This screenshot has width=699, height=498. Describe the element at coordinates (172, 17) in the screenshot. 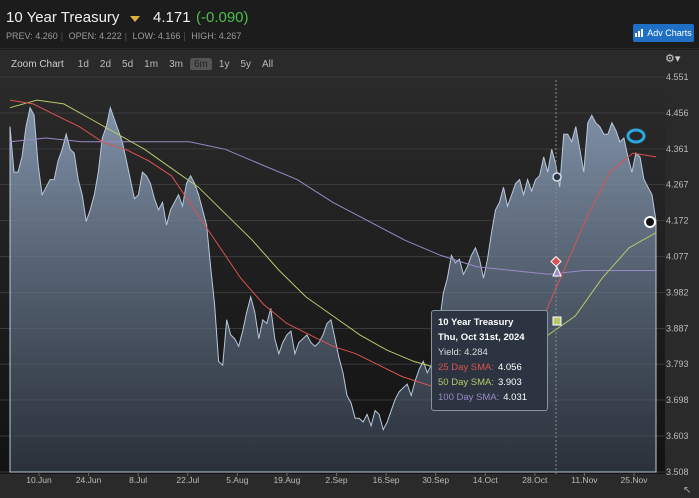

I see `last-price: 4.171` at that location.